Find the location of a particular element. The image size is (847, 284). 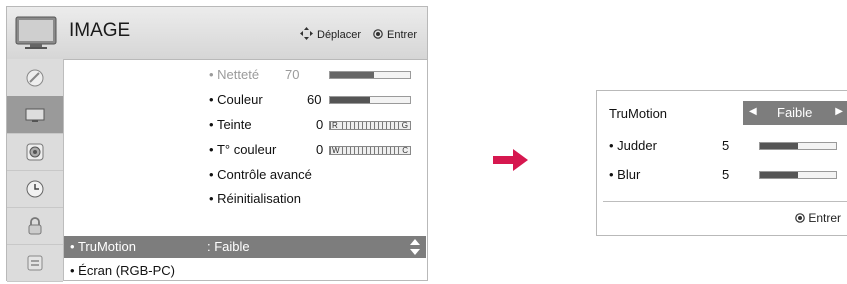

speaker-icon is located at coordinates (35, 151).